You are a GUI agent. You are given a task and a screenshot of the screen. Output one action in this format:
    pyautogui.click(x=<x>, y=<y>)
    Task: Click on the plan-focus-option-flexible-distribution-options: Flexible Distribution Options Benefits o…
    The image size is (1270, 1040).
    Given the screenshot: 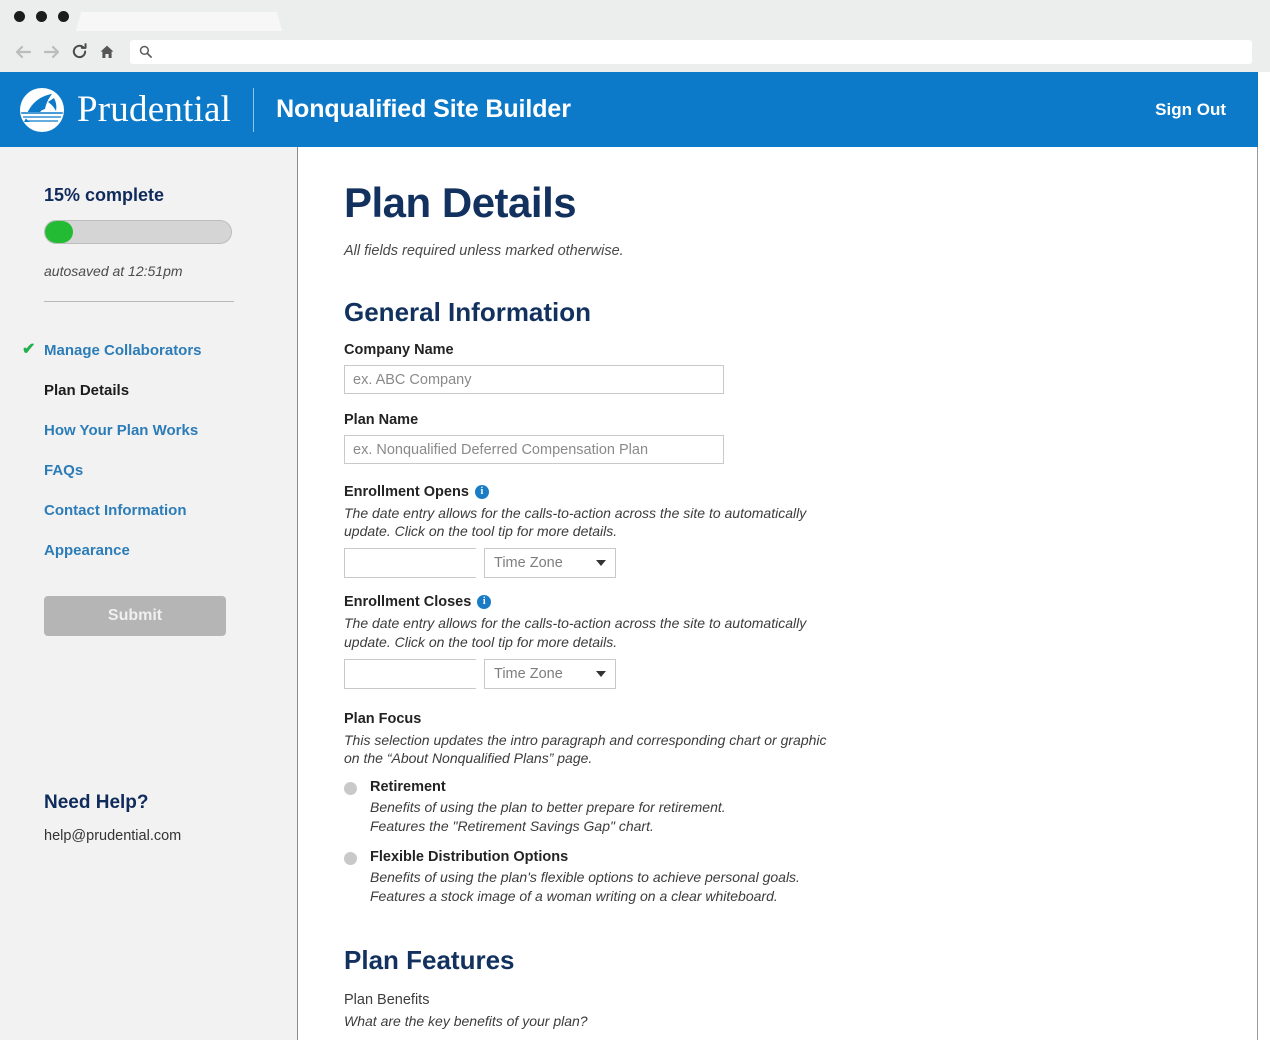 What is the action you would take?
    pyautogui.click(x=800, y=877)
    